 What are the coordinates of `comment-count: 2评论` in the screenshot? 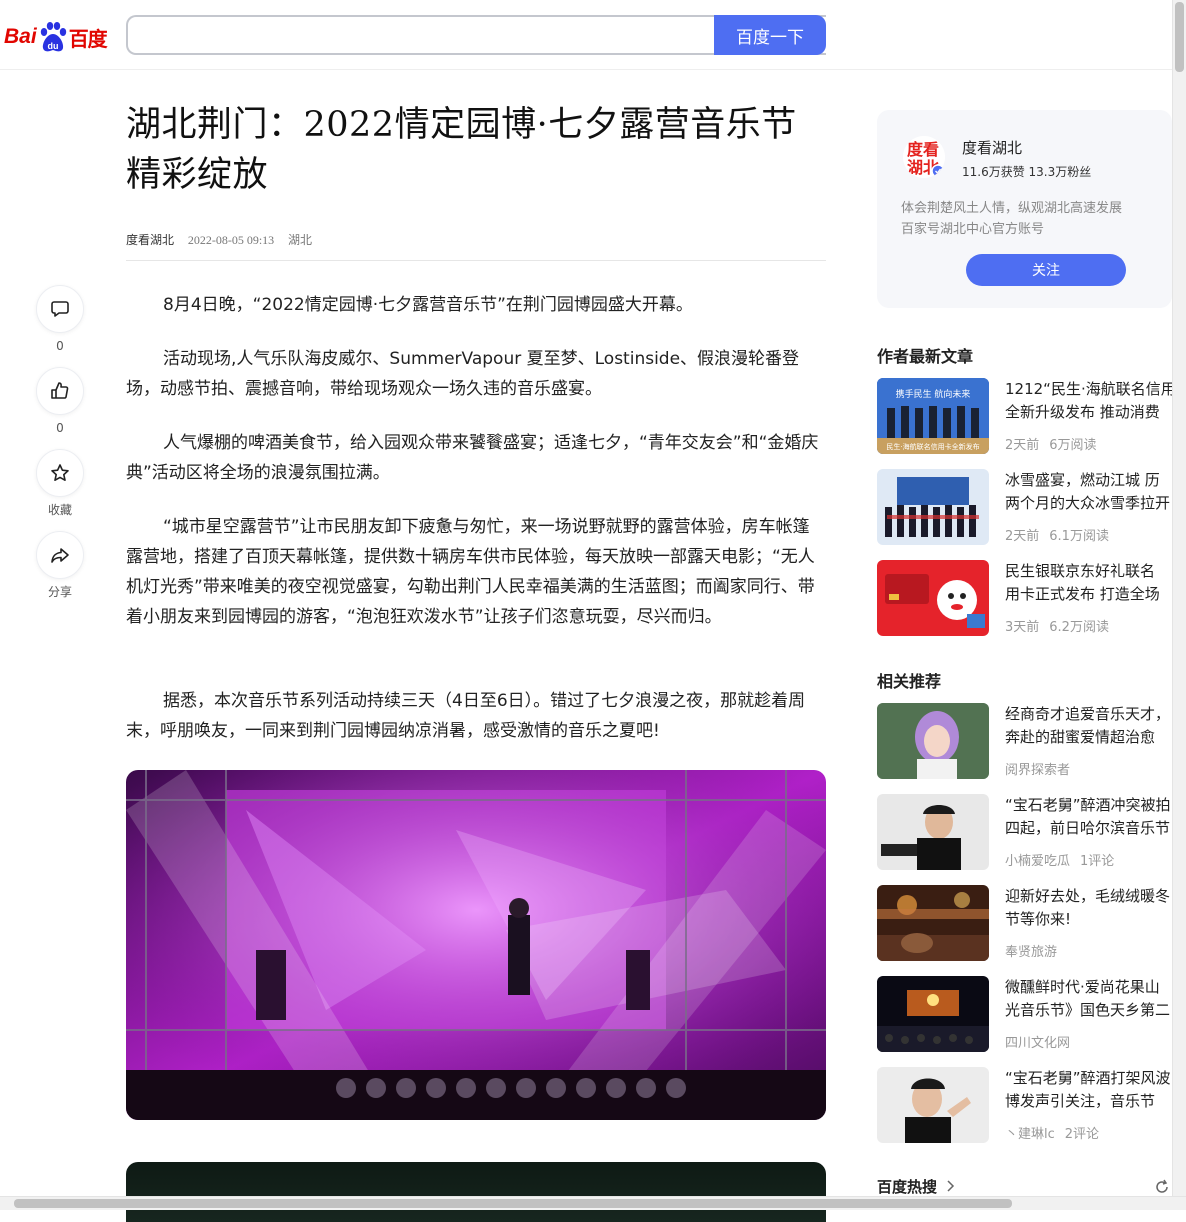 It's located at (1082, 1134).